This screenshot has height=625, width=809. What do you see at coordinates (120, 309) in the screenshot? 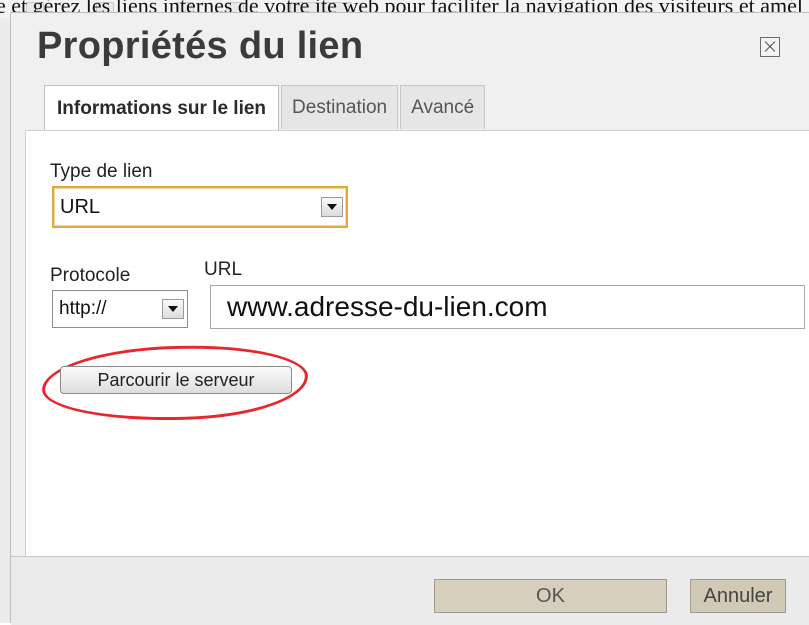
I see `protocol-select: http://` at bounding box center [120, 309].